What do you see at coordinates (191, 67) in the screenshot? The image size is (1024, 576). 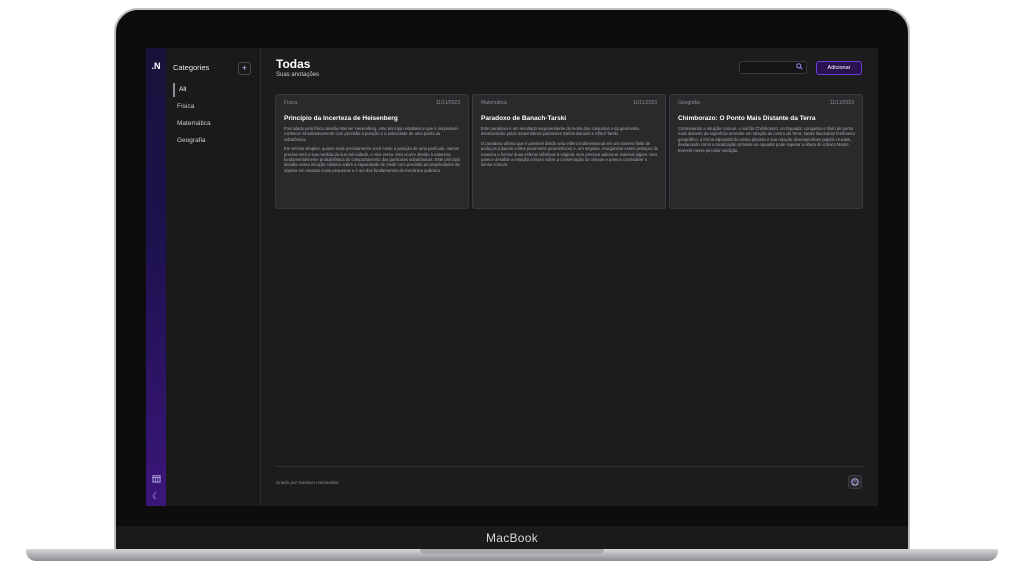 I see `categories-title: Categories` at bounding box center [191, 67].